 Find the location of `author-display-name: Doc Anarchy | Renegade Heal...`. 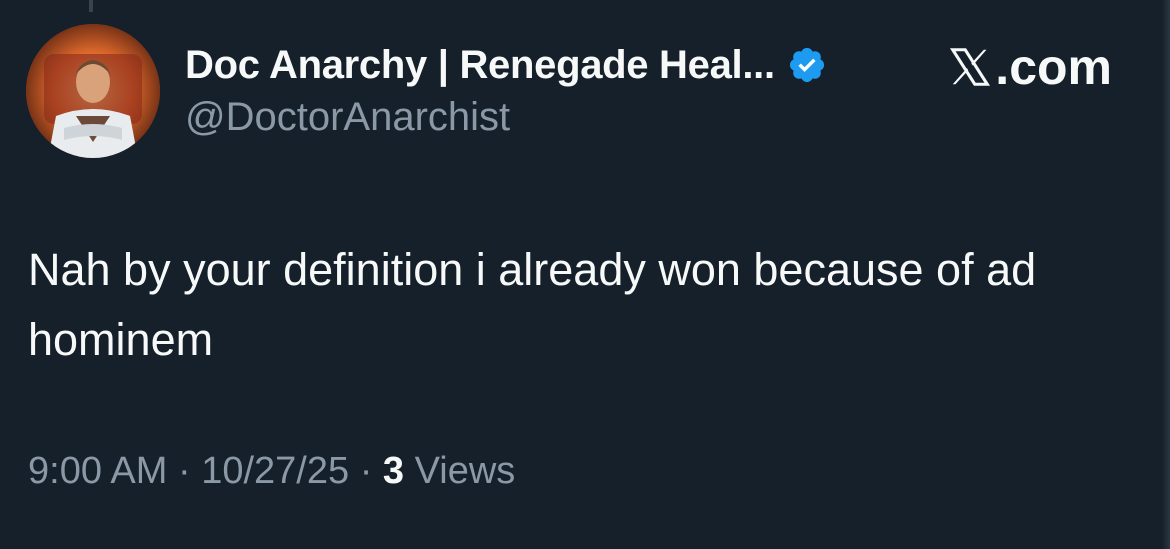

author-display-name: Doc Anarchy | Renegade Heal... is located at coordinates (480, 65).